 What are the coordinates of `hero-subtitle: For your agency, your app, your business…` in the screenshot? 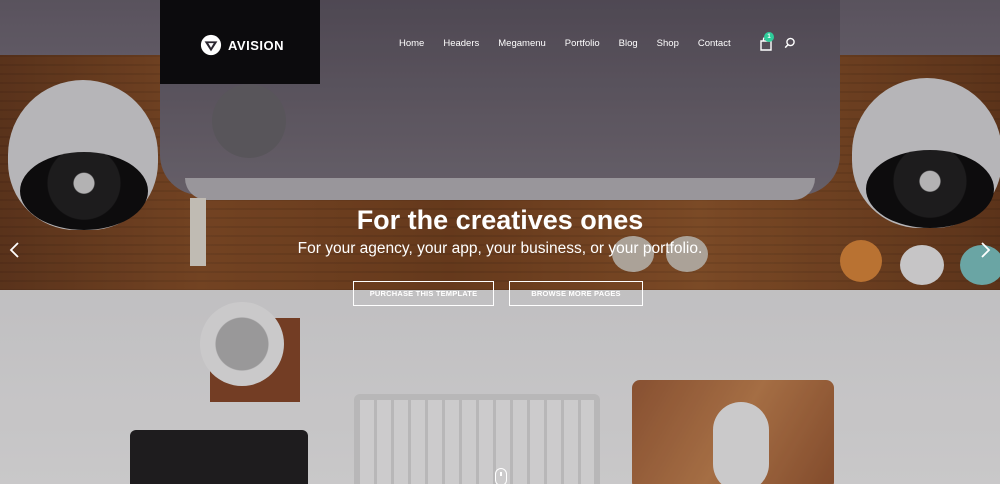 It's located at (500, 248).